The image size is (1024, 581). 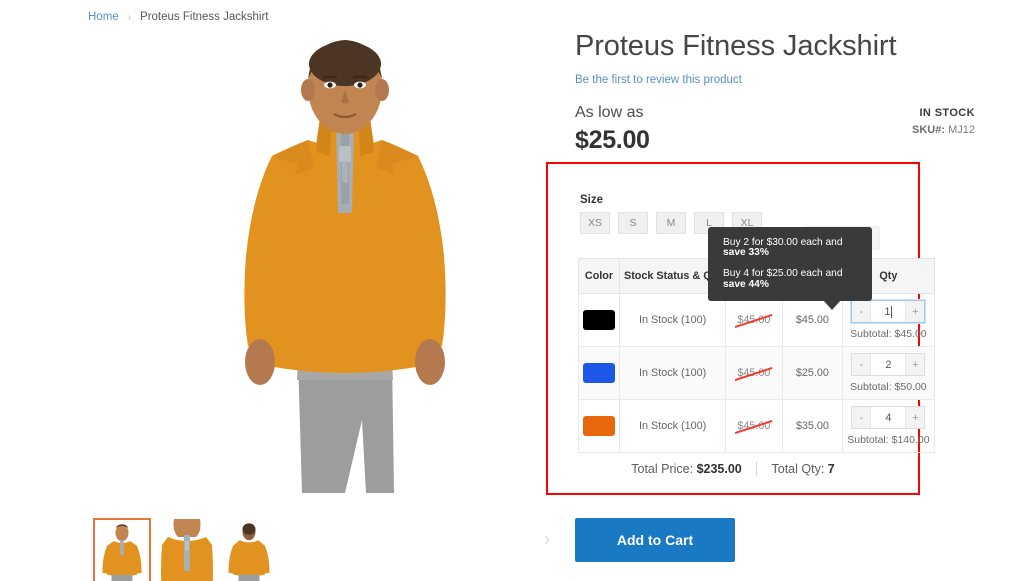 I want to click on thumbnail-3-image, so click(x=249, y=550).